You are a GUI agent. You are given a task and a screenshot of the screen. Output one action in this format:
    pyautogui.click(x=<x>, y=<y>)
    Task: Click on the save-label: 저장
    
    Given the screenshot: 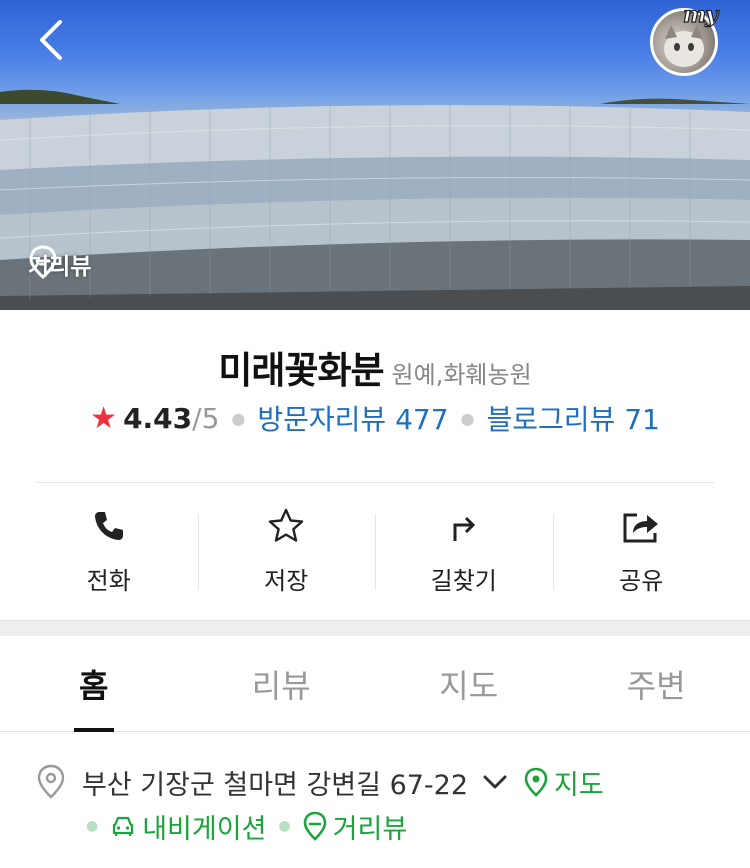 What is the action you would take?
    pyautogui.click(x=286, y=581)
    